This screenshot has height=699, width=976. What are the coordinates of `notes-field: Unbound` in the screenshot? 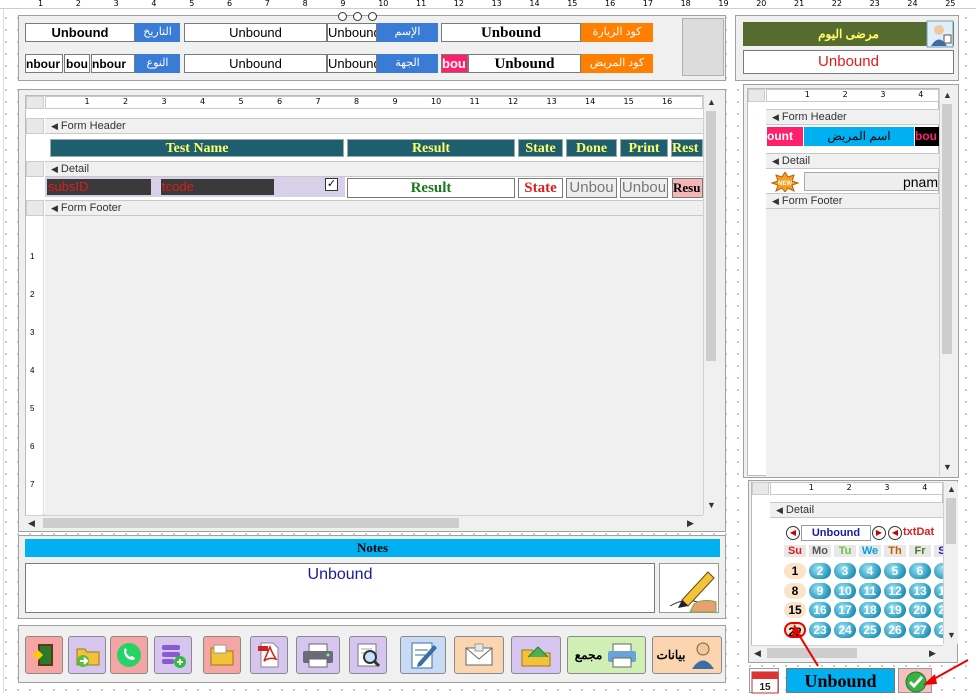 It's located at (340, 588).